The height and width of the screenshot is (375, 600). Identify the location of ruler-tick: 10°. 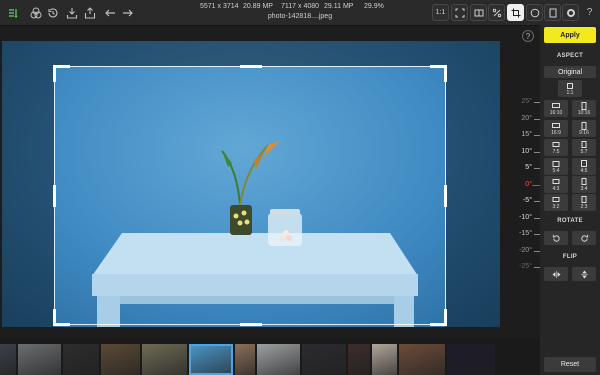
(520, 152).